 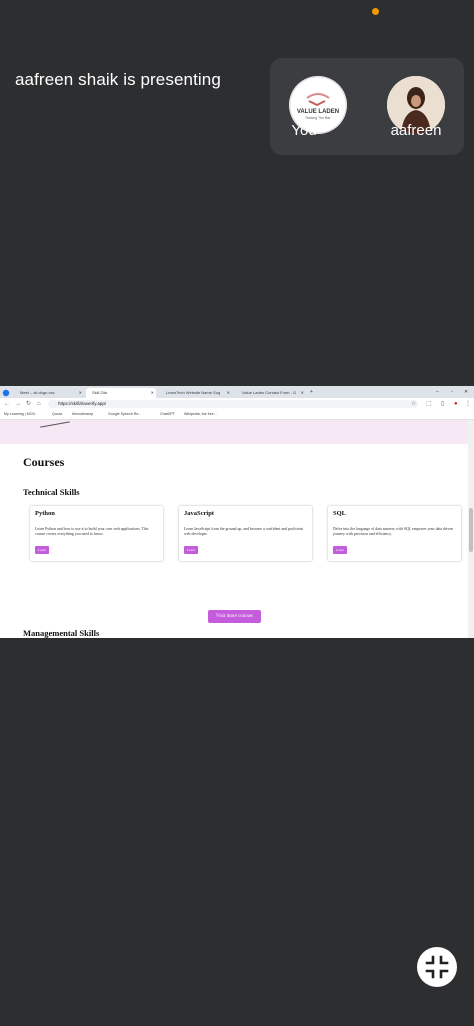 What do you see at coordinates (44, 462) in the screenshot?
I see `page-title: Courses` at bounding box center [44, 462].